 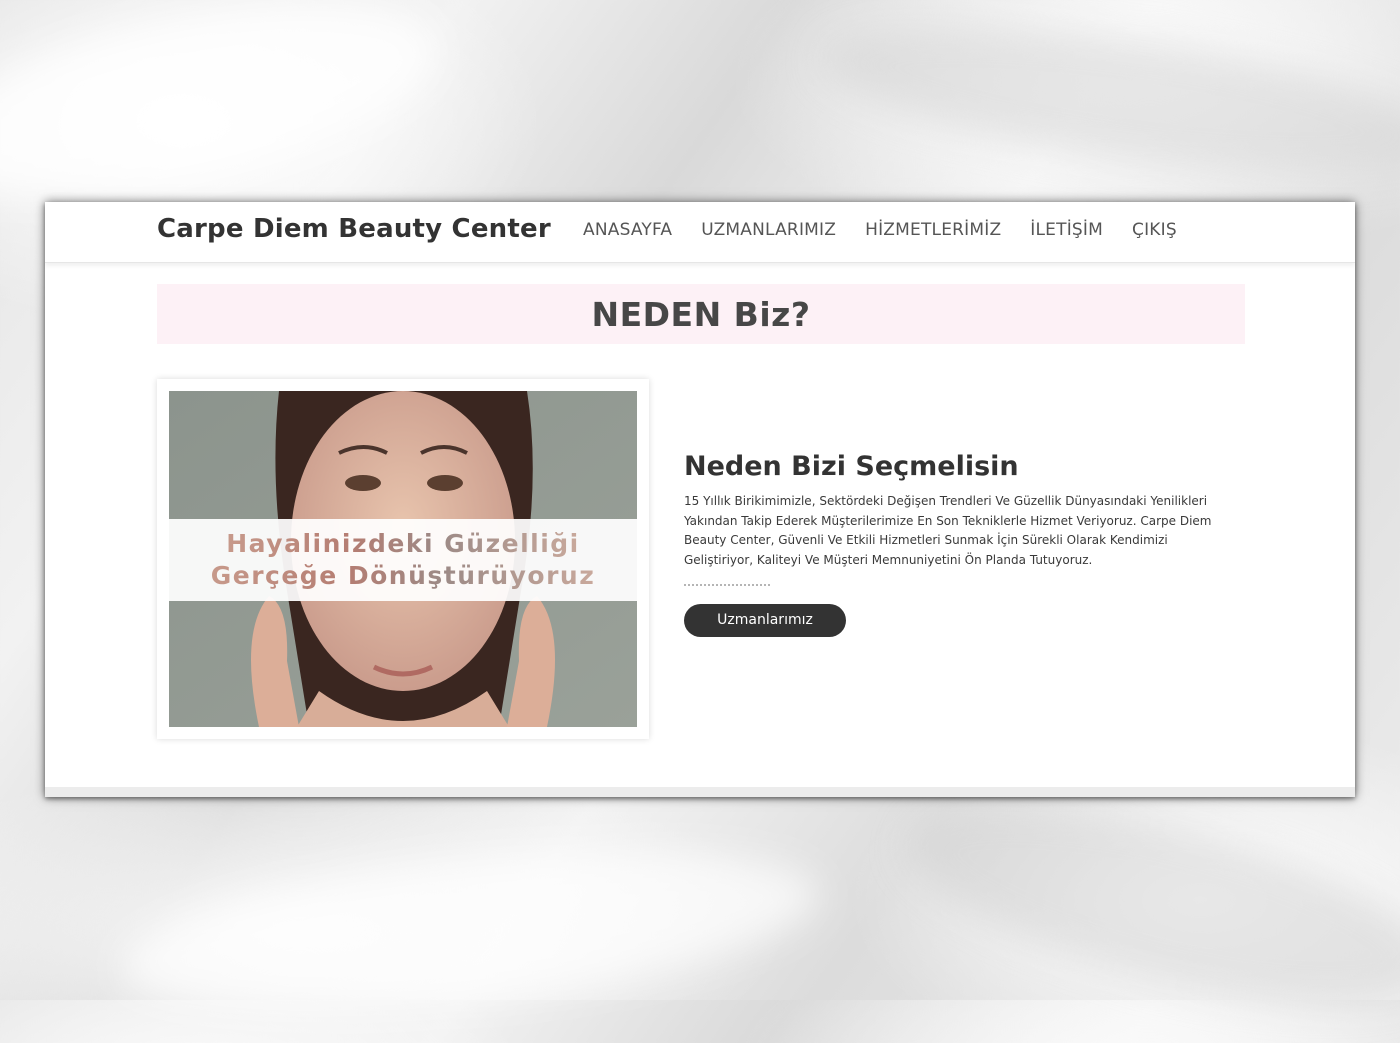 What do you see at coordinates (768, 230) in the screenshot?
I see `nav-link-uzmanlarimiz: UZMANLARIMIZ` at bounding box center [768, 230].